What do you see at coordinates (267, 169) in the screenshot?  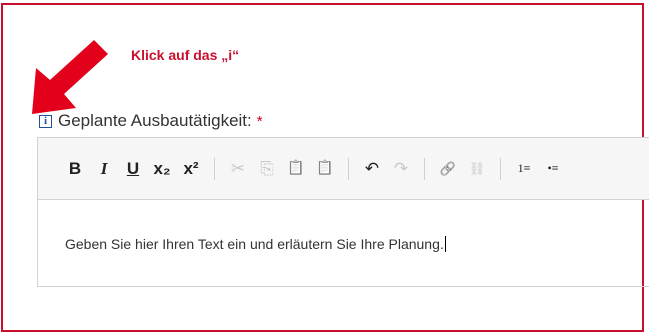 I see `copy-icon: ⎘` at bounding box center [267, 169].